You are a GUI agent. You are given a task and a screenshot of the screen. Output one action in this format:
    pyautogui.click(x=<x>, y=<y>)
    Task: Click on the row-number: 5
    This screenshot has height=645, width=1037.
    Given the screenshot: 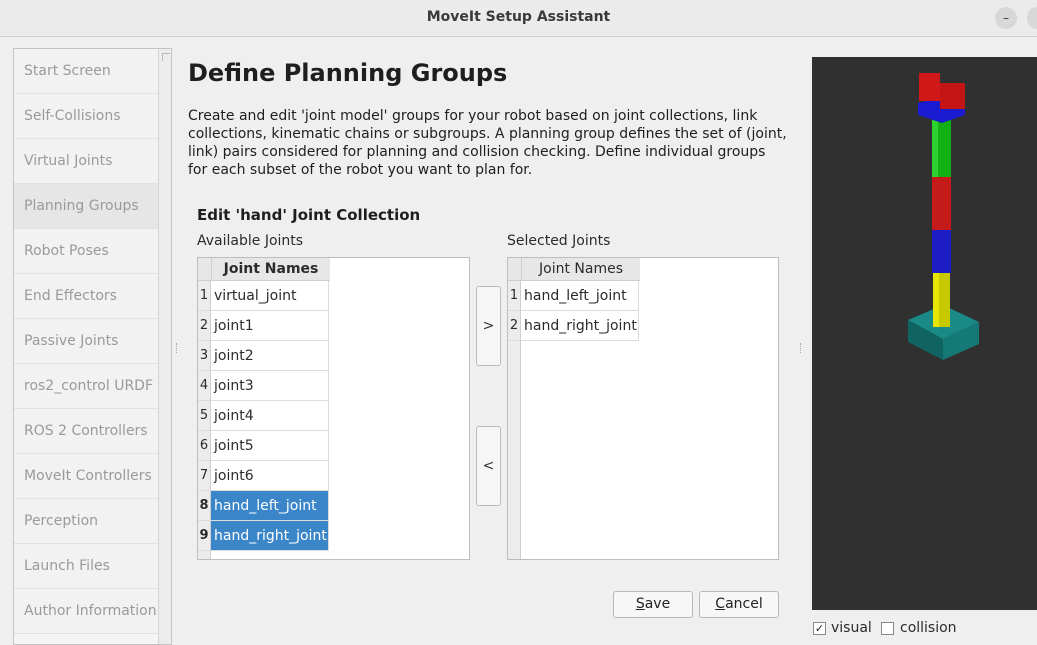 What is the action you would take?
    pyautogui.click(x=204, y=416)
    